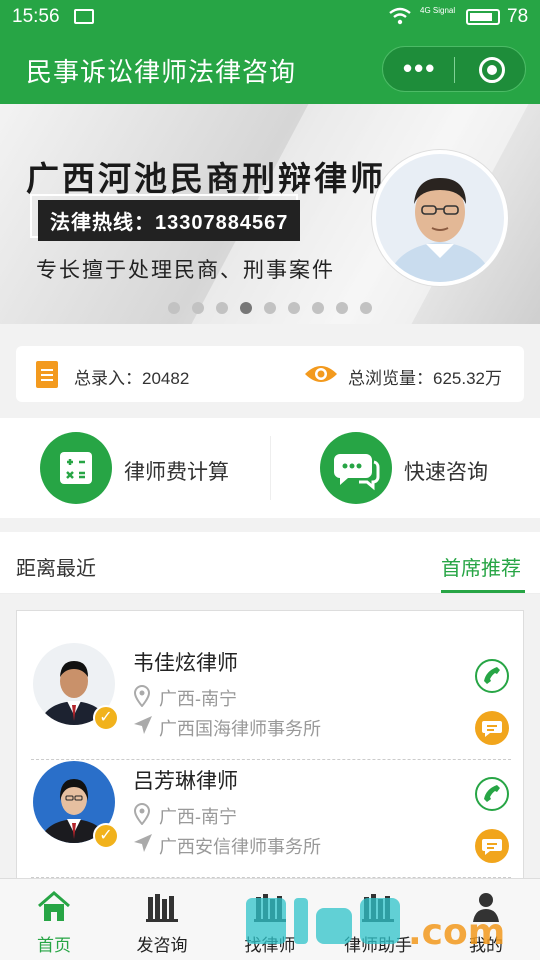 The width and height of the screenshot is (540, 960). I want to click on tab-nearest: 距离最近, so click(56, 566).